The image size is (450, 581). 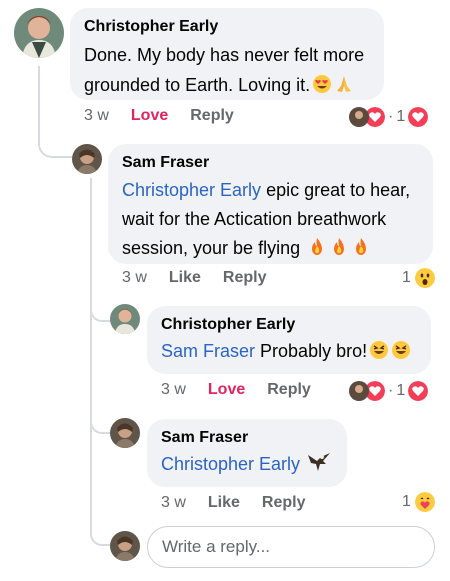 What do you see at coordinates (91, 354) in the screenshot?
I see `thread-line` at bounding box center [91, 354].